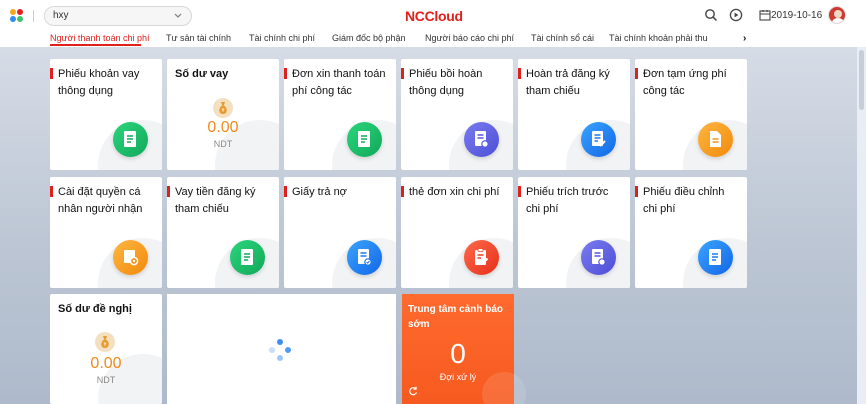  Describe the element at coordinates (454, 192) in the screenshot. I see `card-title: thẻ đơn xin chi phí` at that location.